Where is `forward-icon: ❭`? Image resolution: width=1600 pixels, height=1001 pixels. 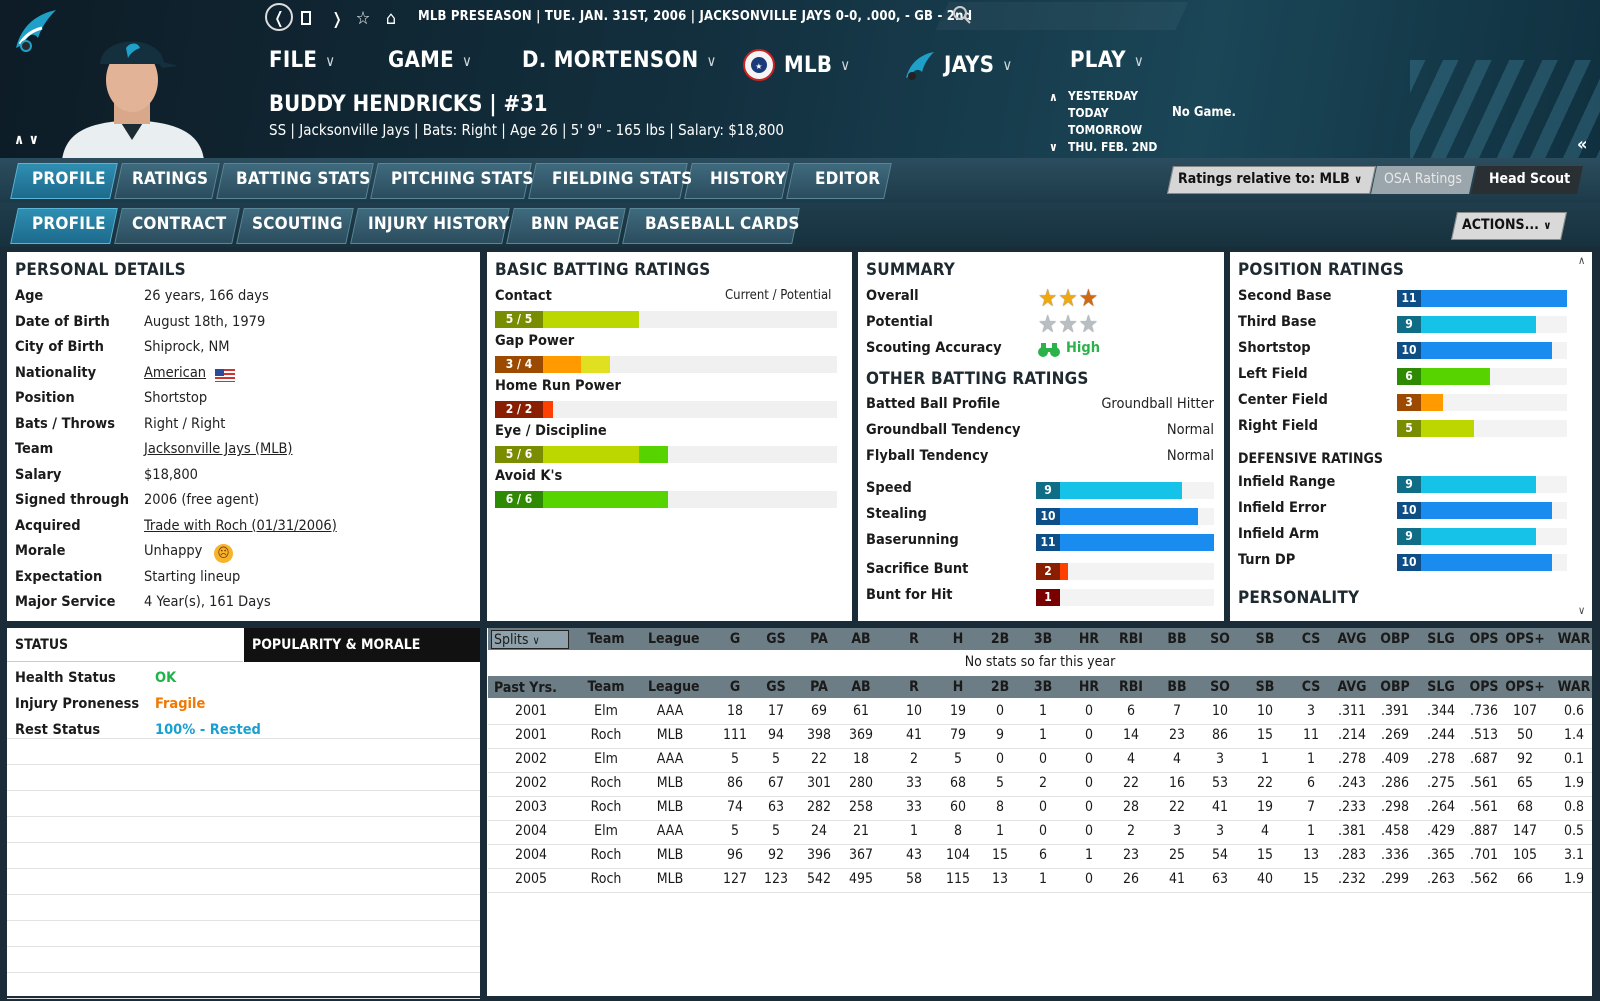 forward-icon: ❭ is located at coordinates (337, 18).